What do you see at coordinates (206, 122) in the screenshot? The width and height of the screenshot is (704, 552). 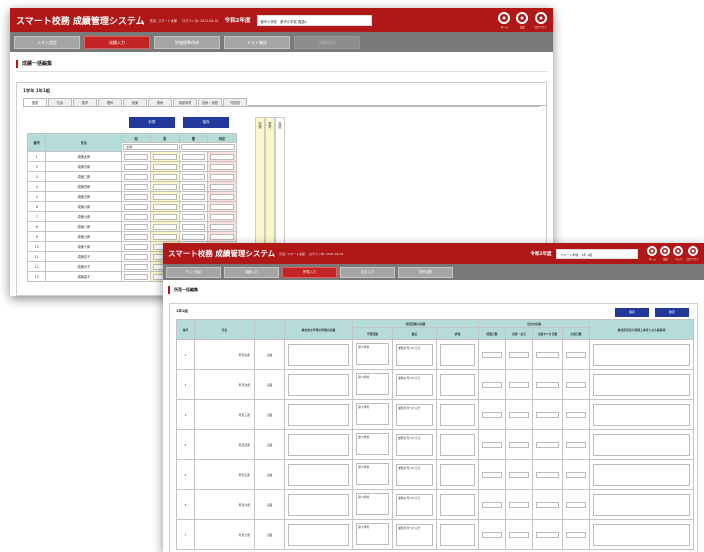 I see `save-button: 保存` at bounding box center [206, 122].